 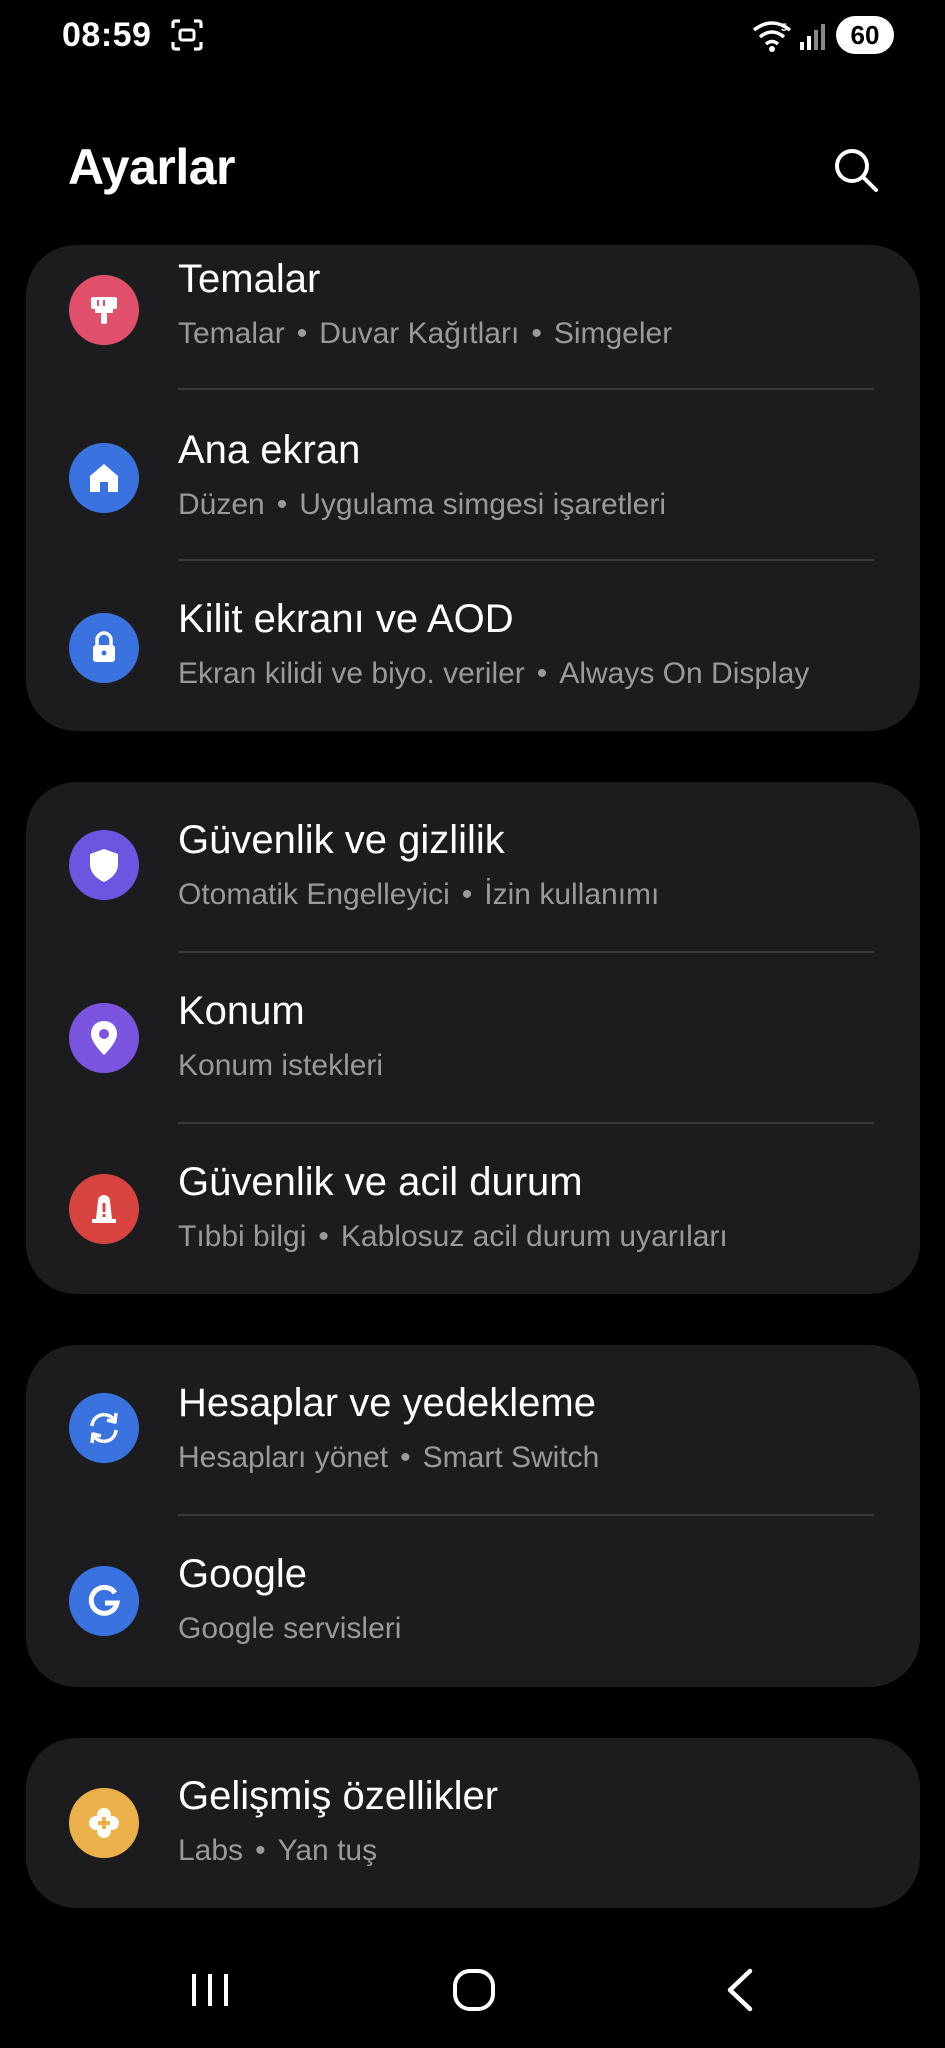 What do you see at coordinates (472, 170) in the screenshot?
I see `header: Ayarlar` at bounding box center [472, 170].